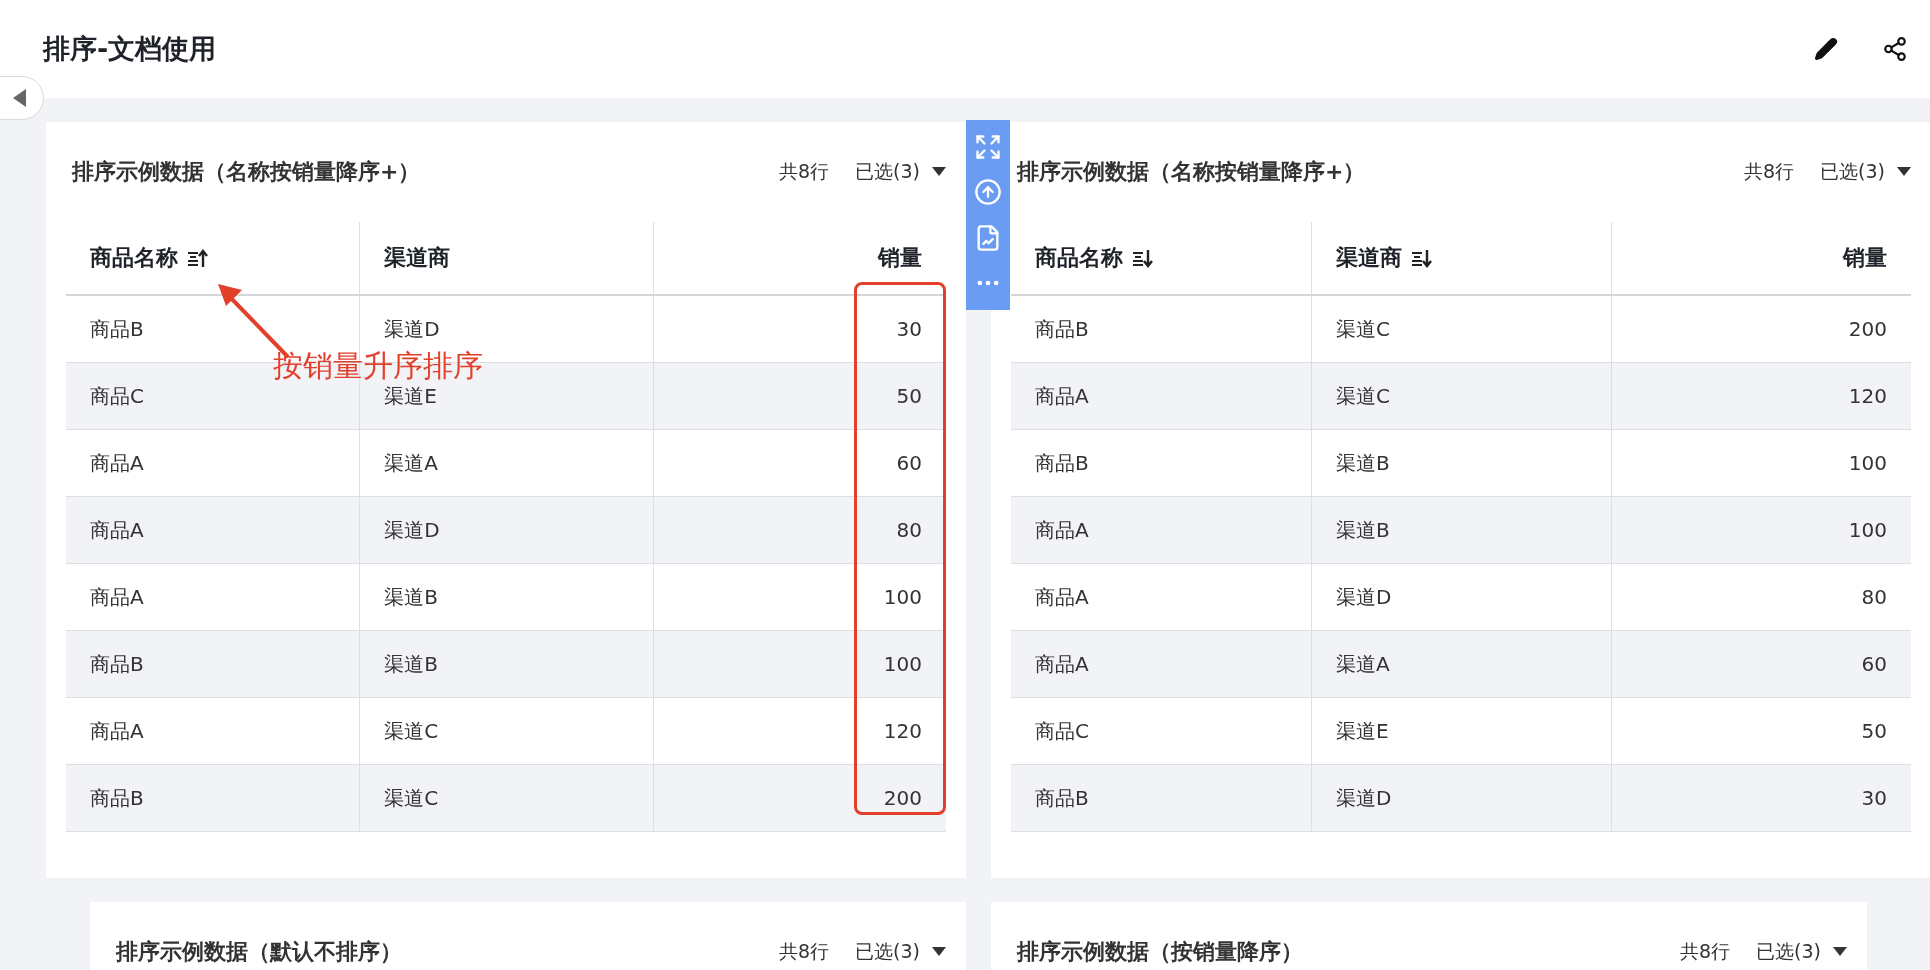 The image size is (1930, 970). Describe the element at coordinates (130, 49) in the screenshot. I see `page-title: 排序-文档使用` at that location.